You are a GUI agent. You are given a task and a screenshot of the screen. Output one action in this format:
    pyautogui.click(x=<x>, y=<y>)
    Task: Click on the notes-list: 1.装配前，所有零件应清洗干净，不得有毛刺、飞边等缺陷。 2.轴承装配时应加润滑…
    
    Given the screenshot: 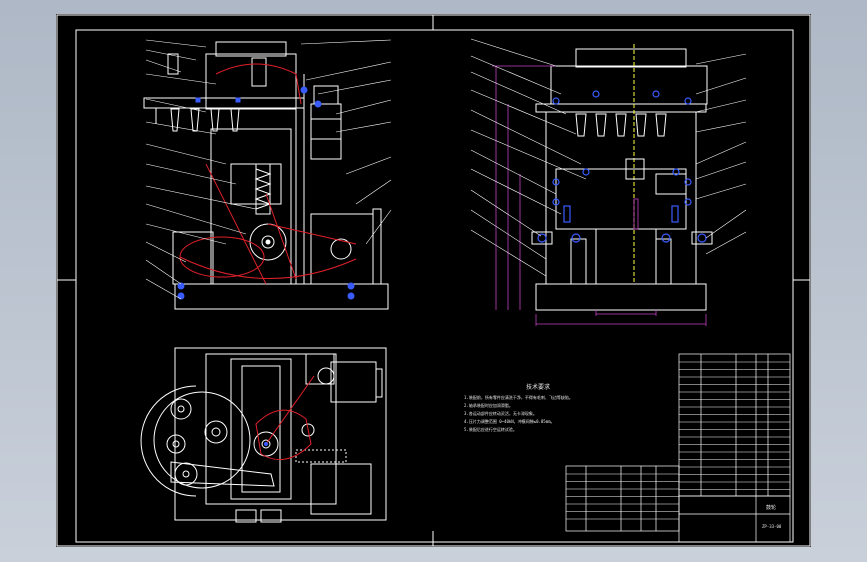 What is the action you would take?
    pyautogui.click(x=518, y=413)
    